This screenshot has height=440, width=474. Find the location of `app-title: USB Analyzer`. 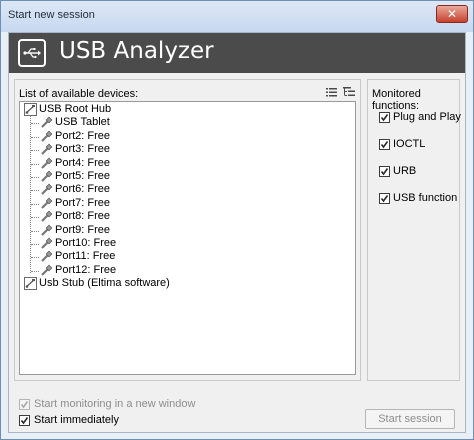

app-title: USB Analyzer is located at coordinates (136, 51).